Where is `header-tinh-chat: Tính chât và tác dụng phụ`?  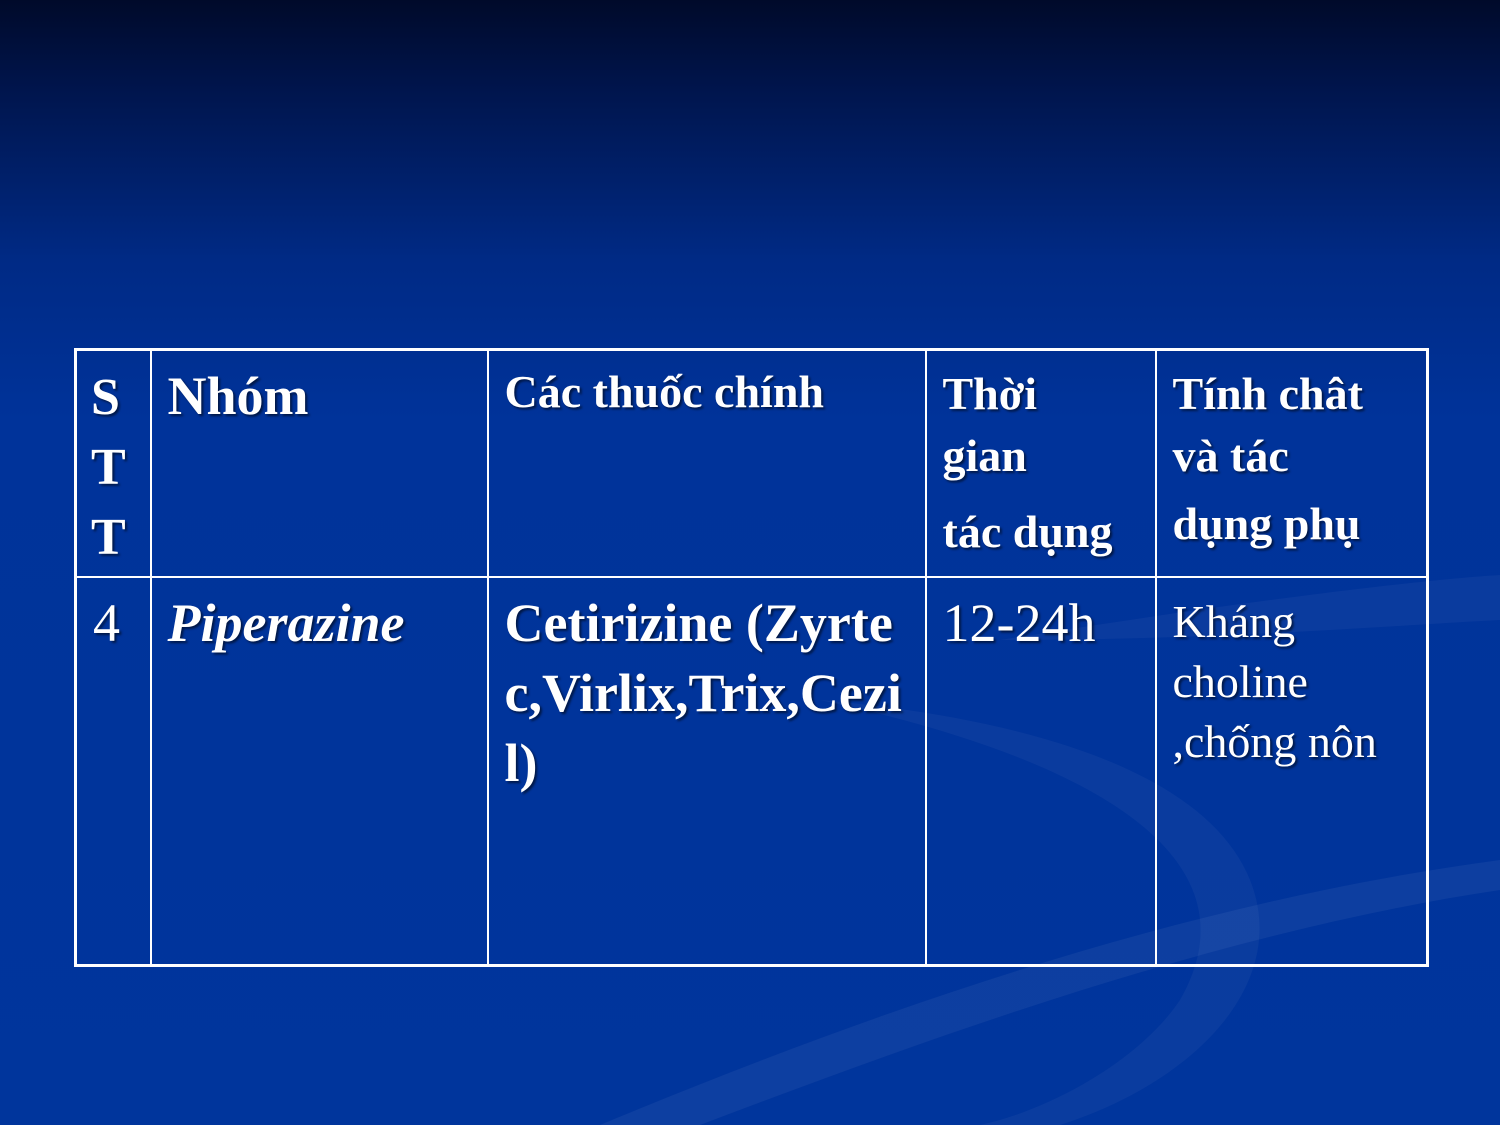 header-tinh-chat: Tính chât và tác dụng phụ is located at coordinates (1291, 463).